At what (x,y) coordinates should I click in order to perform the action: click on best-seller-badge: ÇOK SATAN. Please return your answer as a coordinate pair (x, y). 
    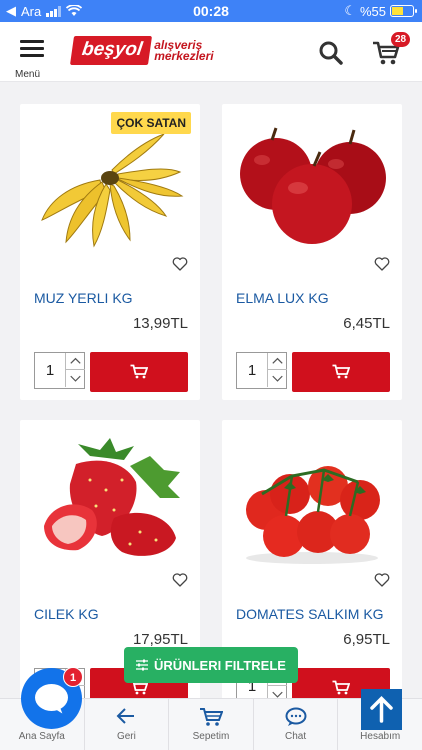
    Looking at the image, I should click on (151, 123).